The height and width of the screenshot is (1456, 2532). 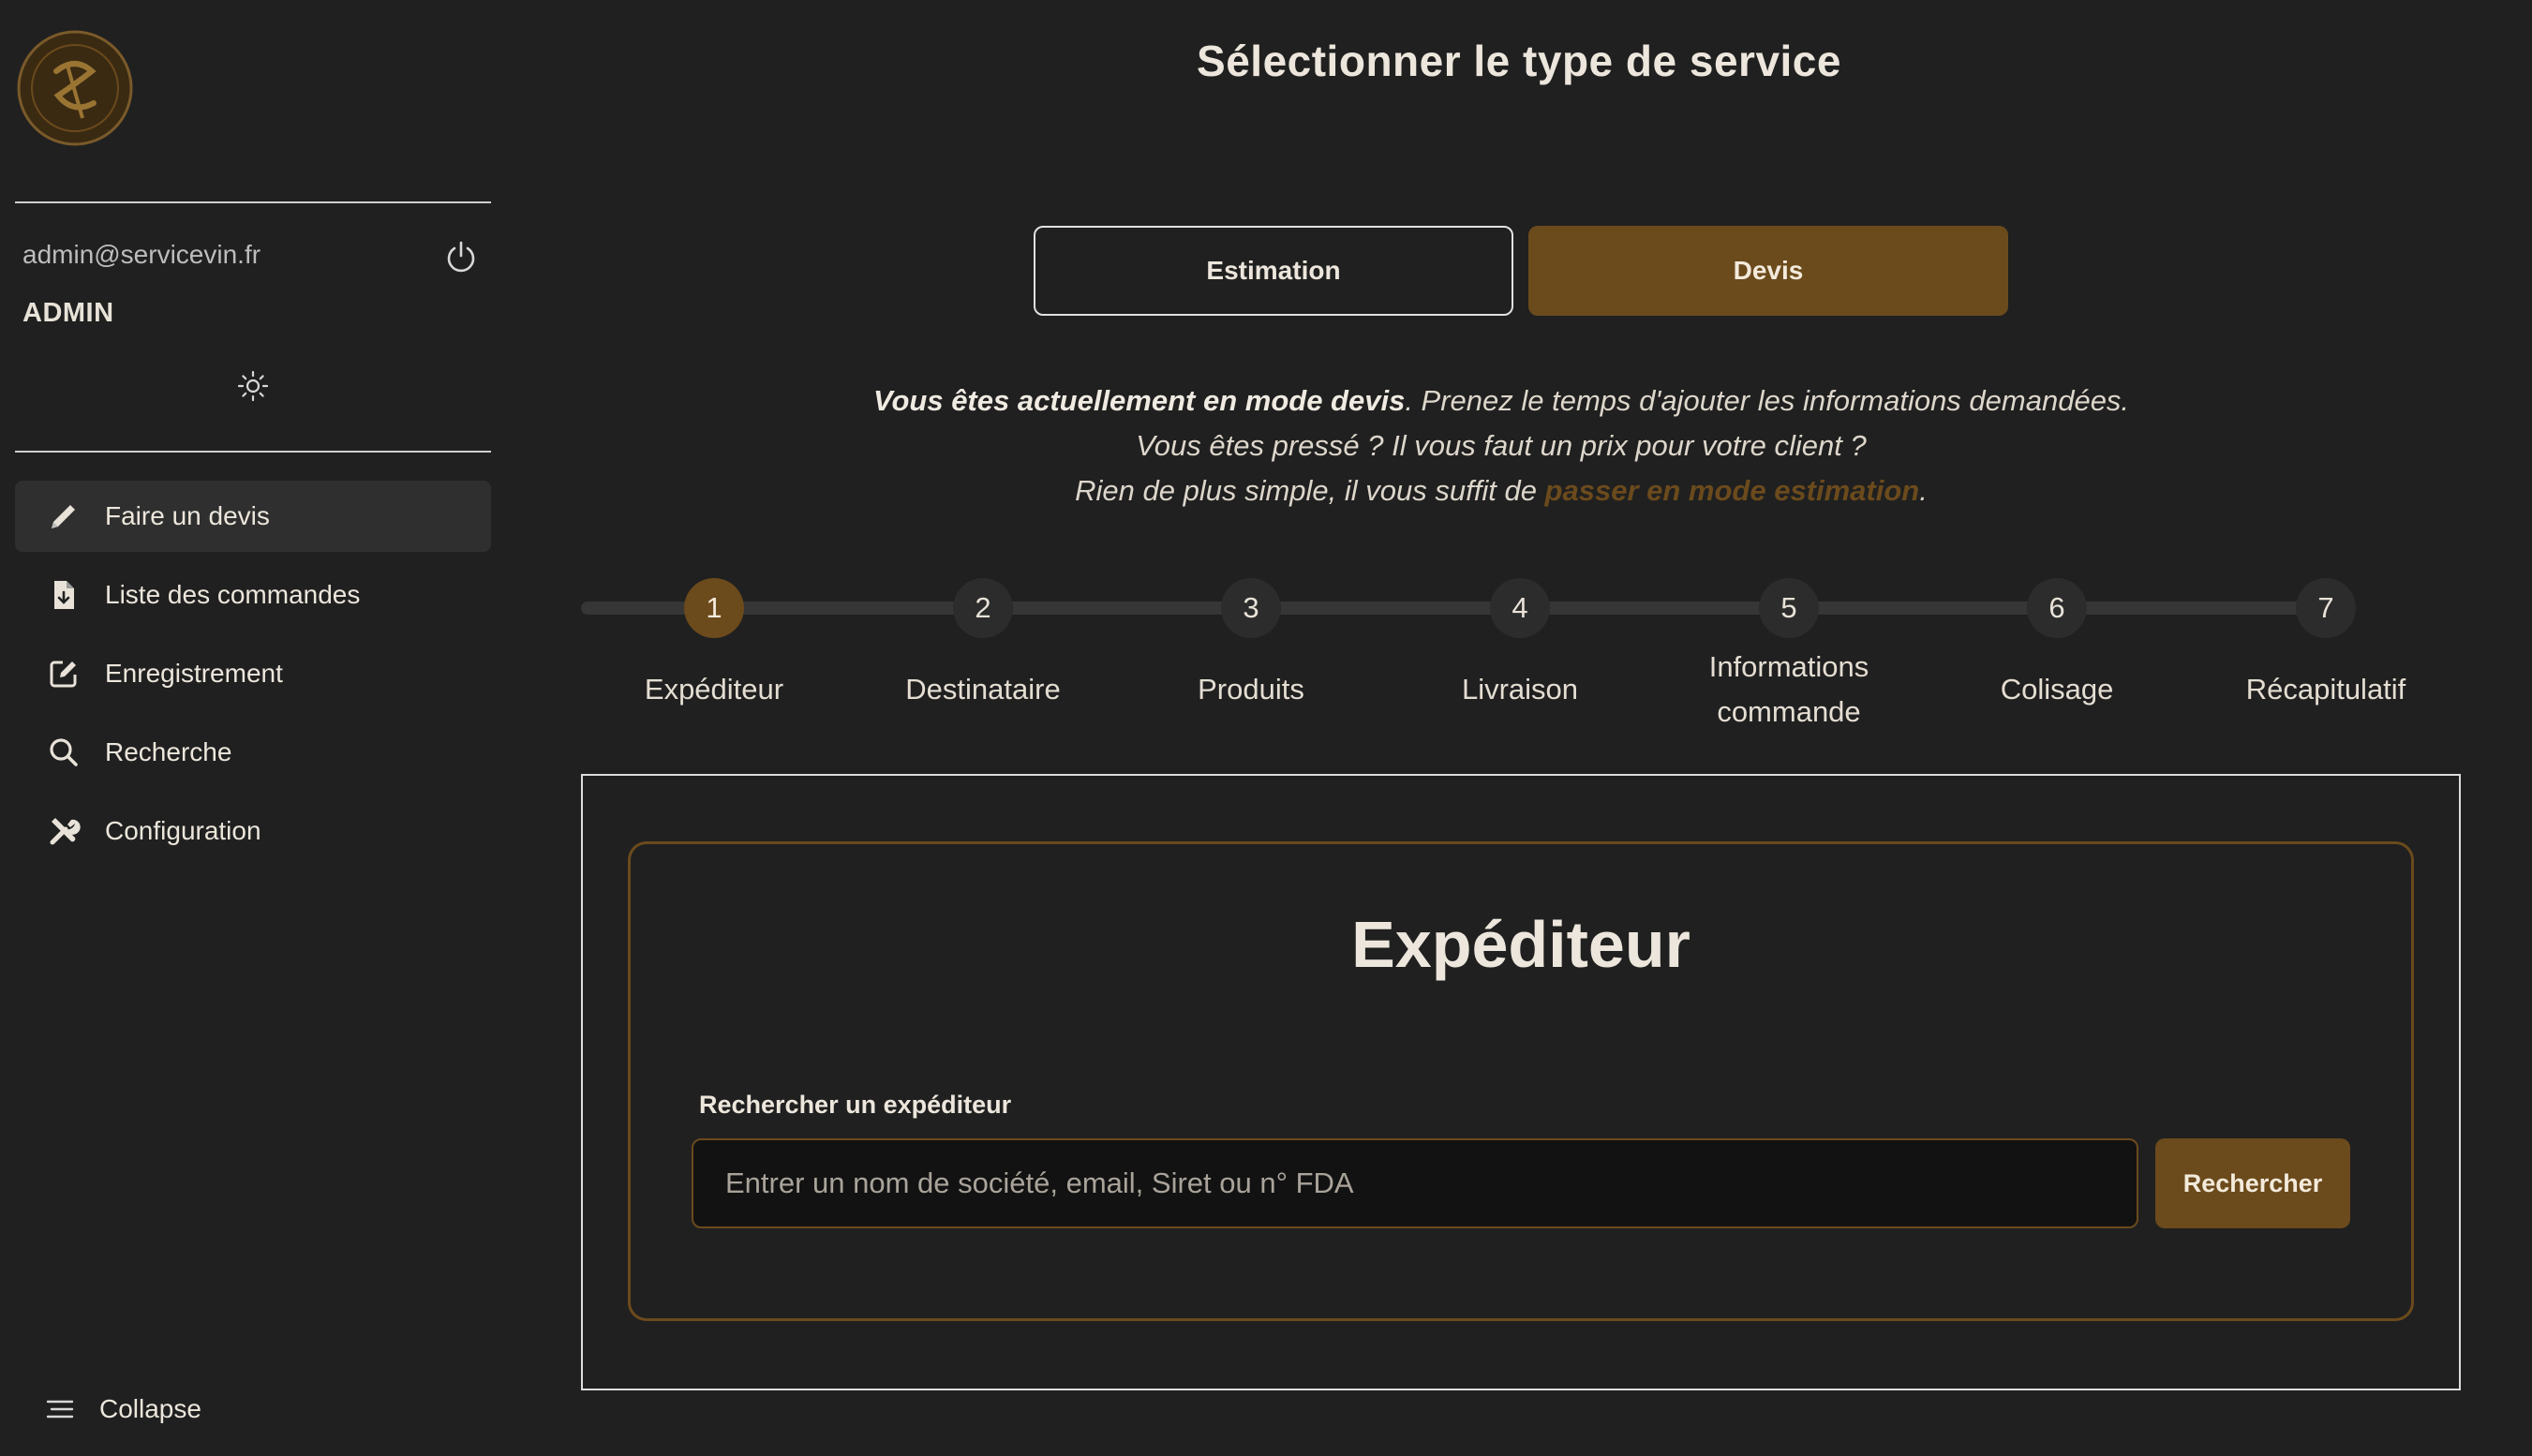 What do you see at coordinates (233, 594) in the screenshot?
I see `nav-label: Liste des commandes` at bounding box center [233, 594].